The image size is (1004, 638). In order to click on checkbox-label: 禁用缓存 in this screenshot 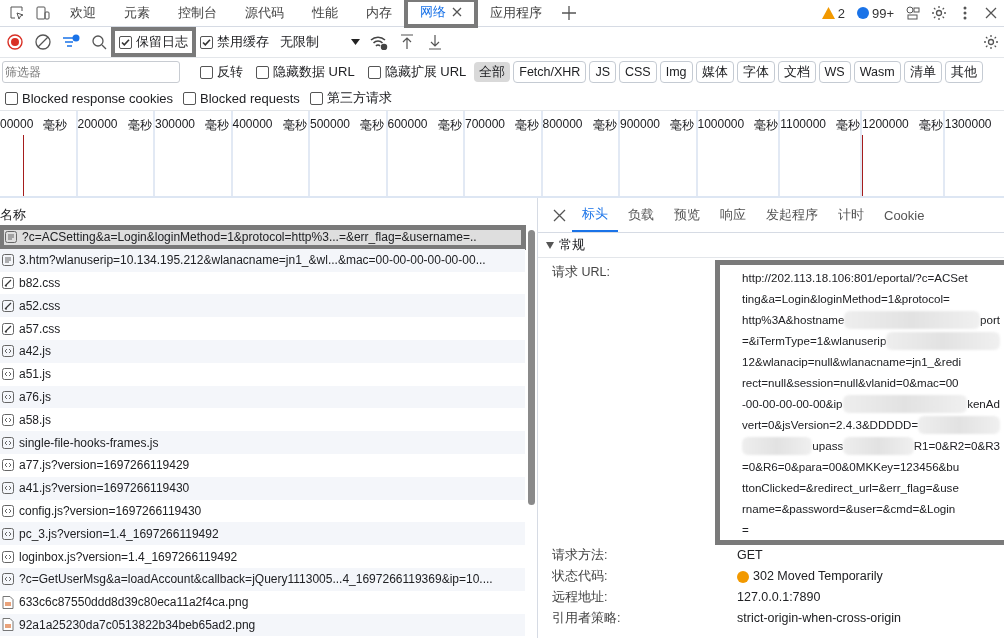, I will do `click(243, 42)`.